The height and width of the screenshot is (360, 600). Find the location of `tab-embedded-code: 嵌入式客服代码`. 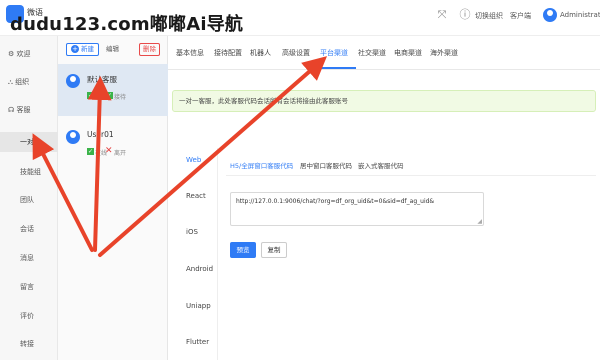

tab-embedded-code: 嵌入式客服代码 is located at coordinates (381, 165).